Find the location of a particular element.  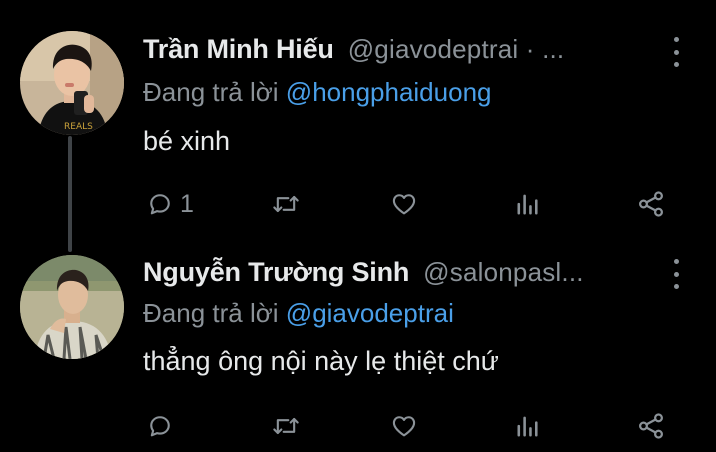

display-name: Trần Minh Hiếu is located at coordinates (238, 49).